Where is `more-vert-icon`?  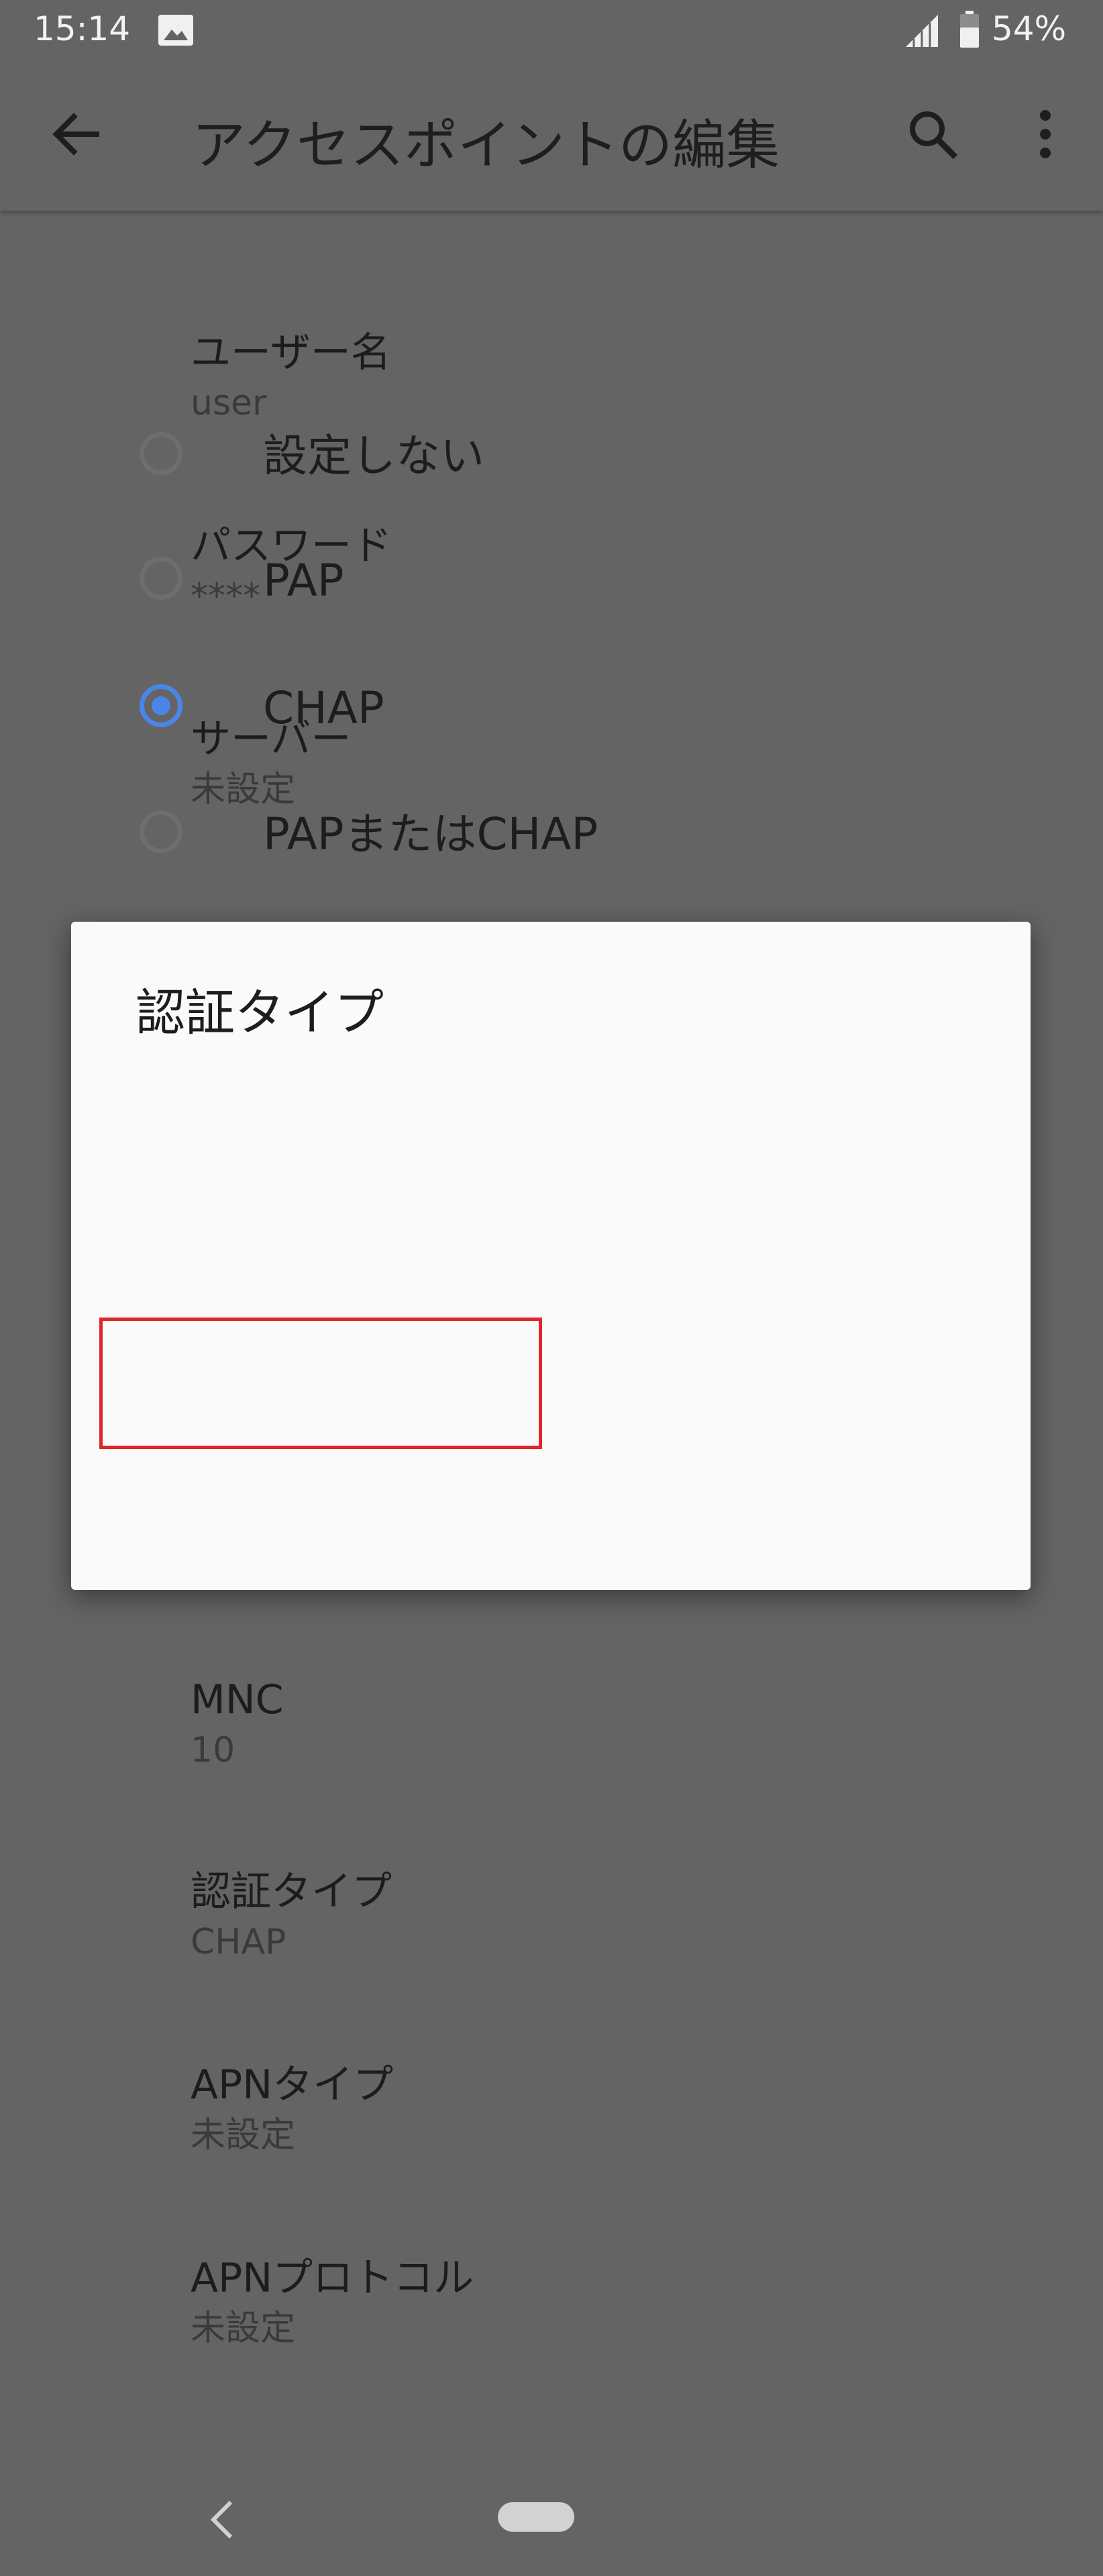
more-vert-icon is located at coordinates (1045, 134).